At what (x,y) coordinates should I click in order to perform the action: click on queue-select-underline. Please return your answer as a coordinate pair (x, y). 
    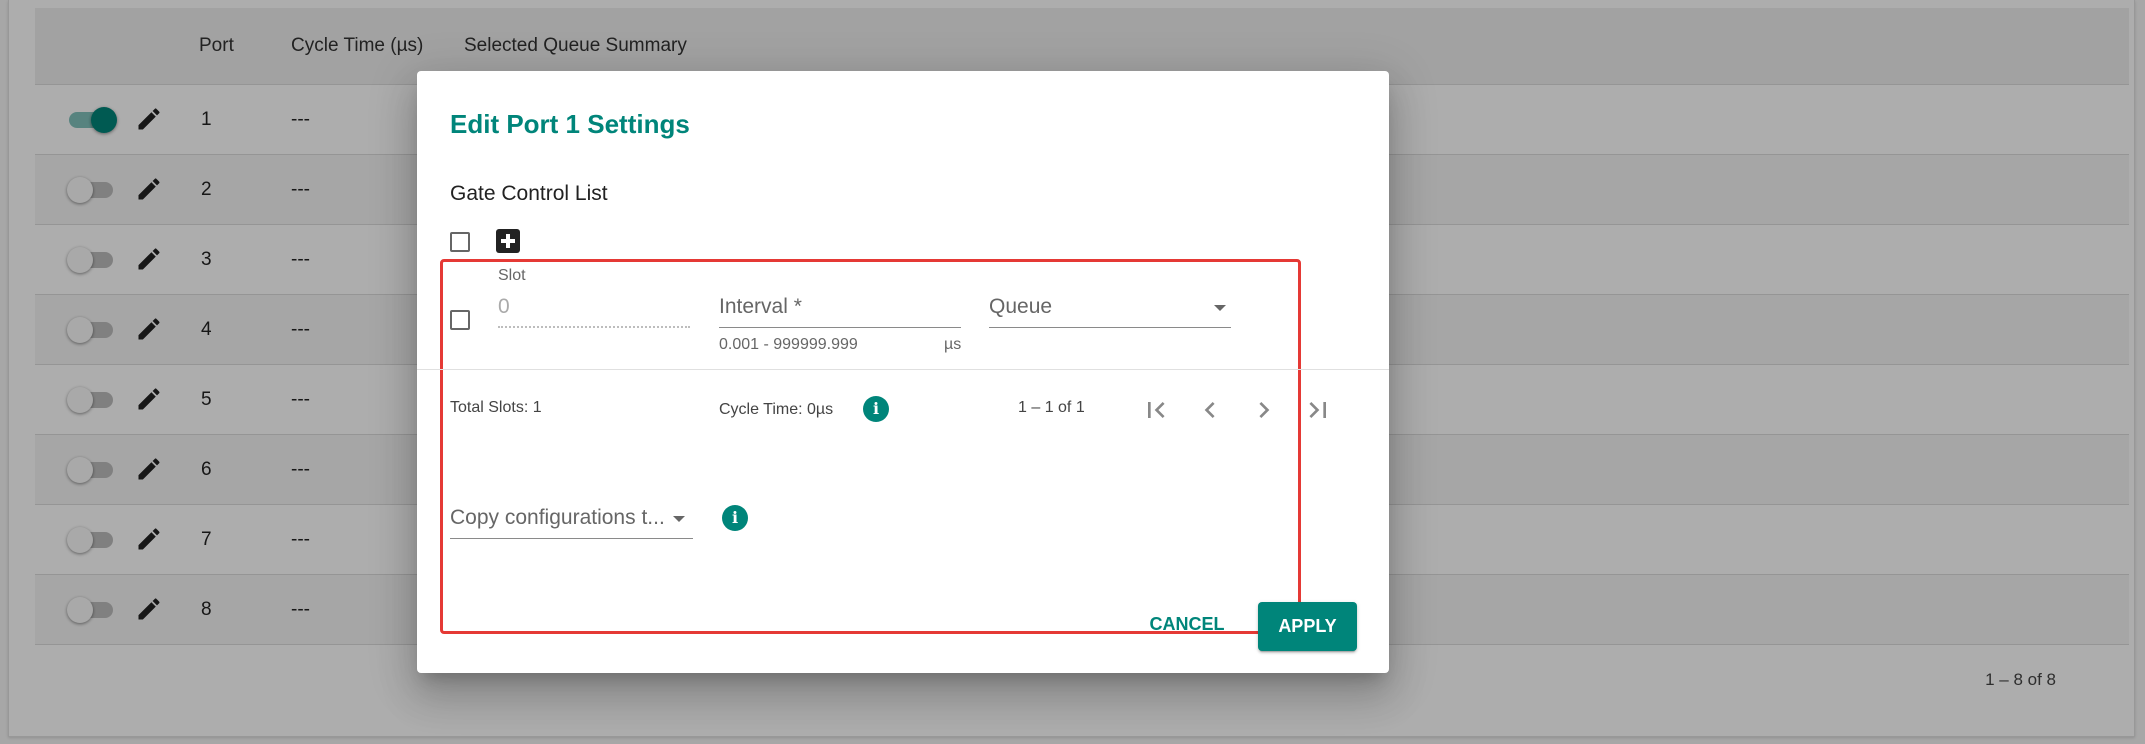
    Looking at the image, I should click on (1110, 327).